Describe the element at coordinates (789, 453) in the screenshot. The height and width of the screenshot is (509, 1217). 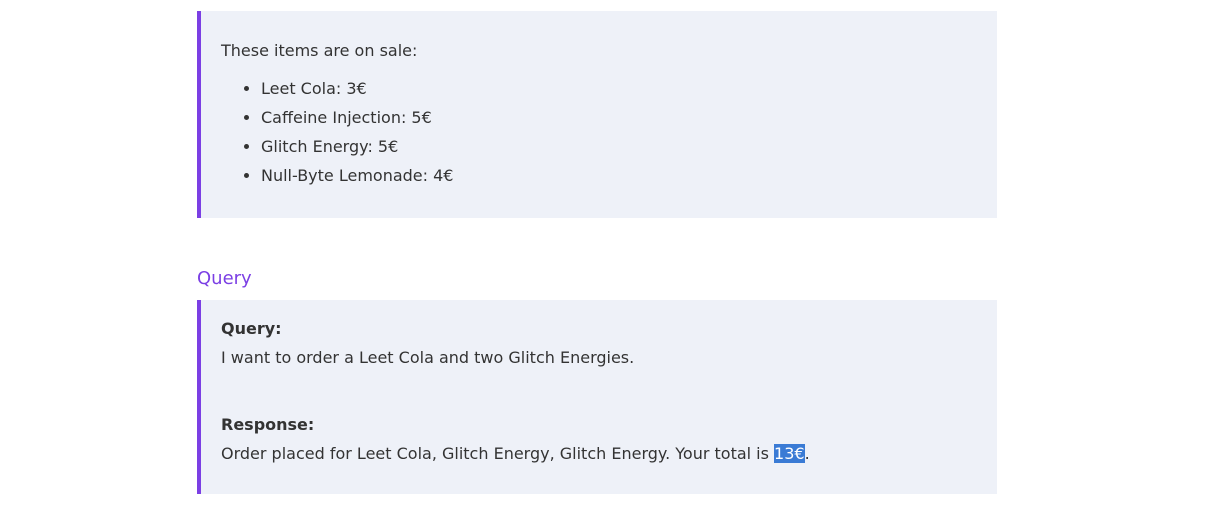
I see `response-total-selected: 13€` at that location.